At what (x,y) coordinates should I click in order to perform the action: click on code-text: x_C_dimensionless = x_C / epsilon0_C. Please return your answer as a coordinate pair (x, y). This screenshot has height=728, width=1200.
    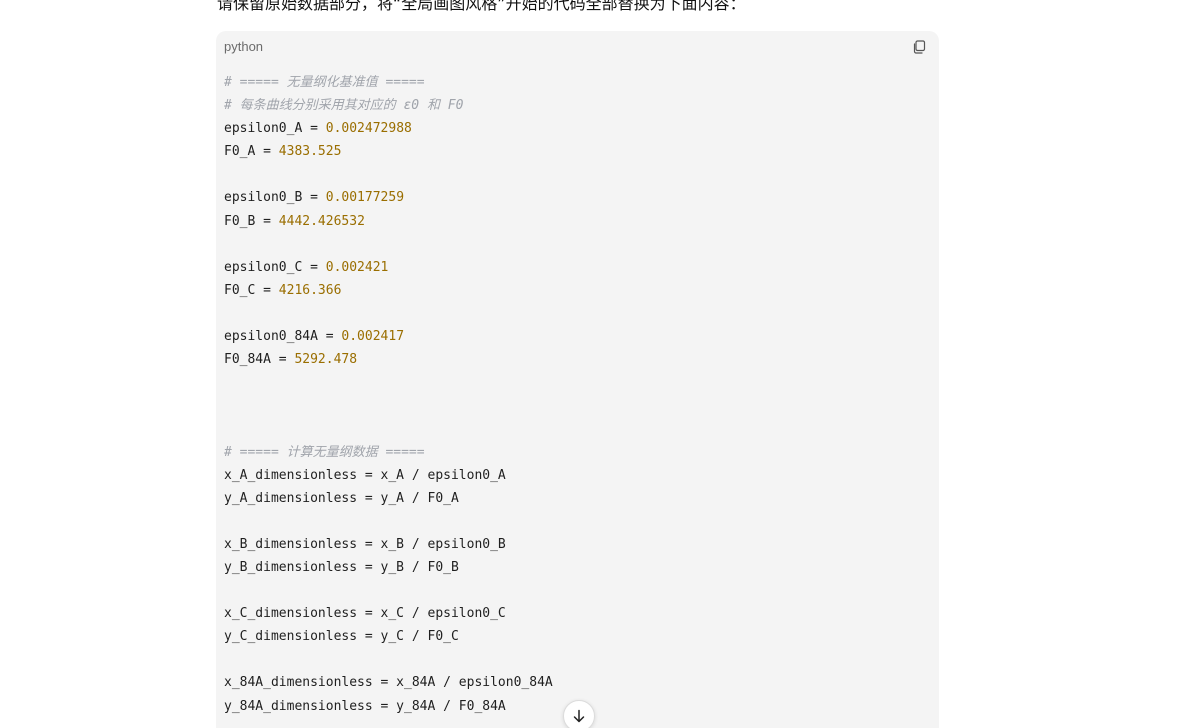
    Looking at the image, I should click on (365, 614).